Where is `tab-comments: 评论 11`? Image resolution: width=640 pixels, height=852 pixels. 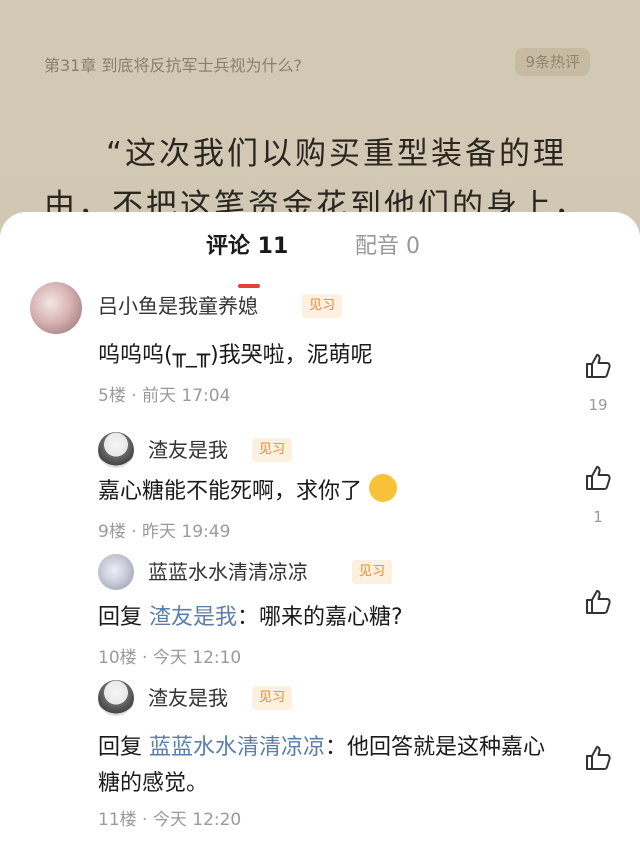
tab-comments: 评论 11 is located at coordinates (247, 247).